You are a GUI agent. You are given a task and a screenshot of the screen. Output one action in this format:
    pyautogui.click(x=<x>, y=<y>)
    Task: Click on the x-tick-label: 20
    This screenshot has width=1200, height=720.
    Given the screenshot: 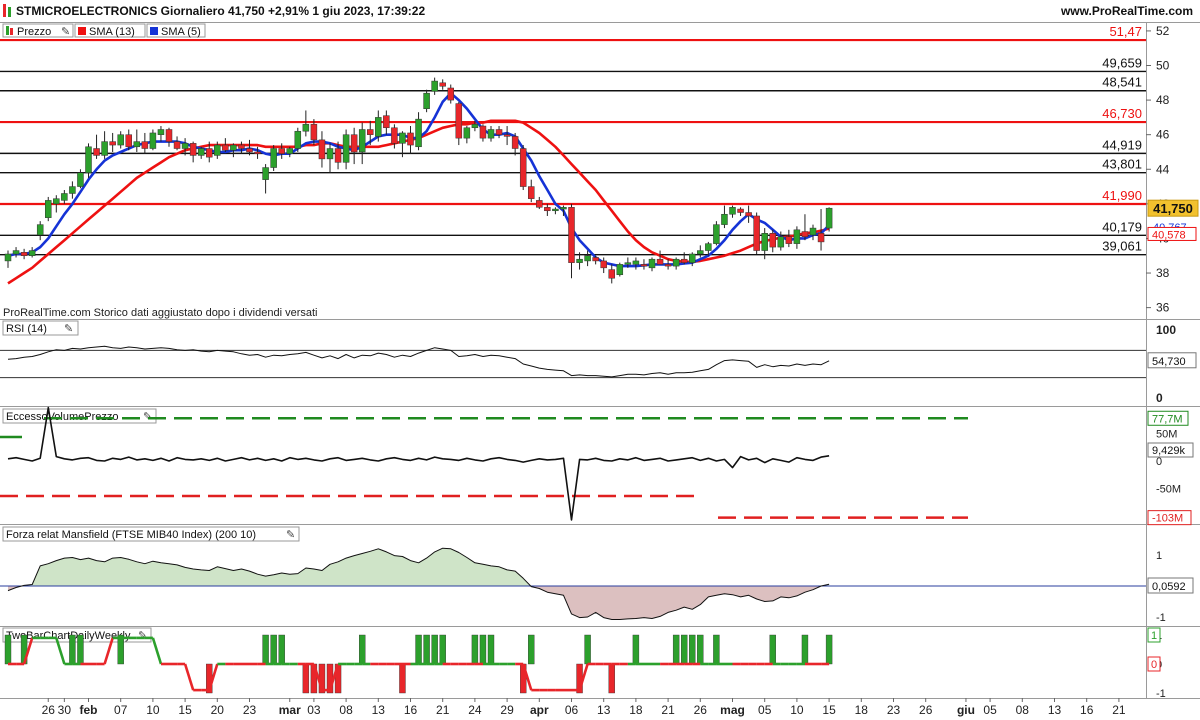 What is the action you would take?
    pyautogui.click(x=218, y=710)
    